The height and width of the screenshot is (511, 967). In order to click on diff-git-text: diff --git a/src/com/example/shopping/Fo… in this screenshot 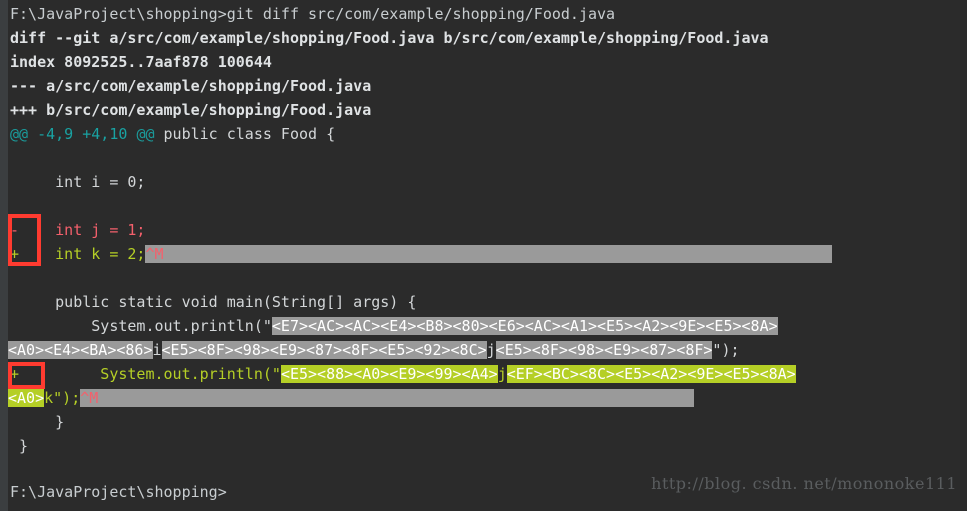, I will do `click(389, 38)`.